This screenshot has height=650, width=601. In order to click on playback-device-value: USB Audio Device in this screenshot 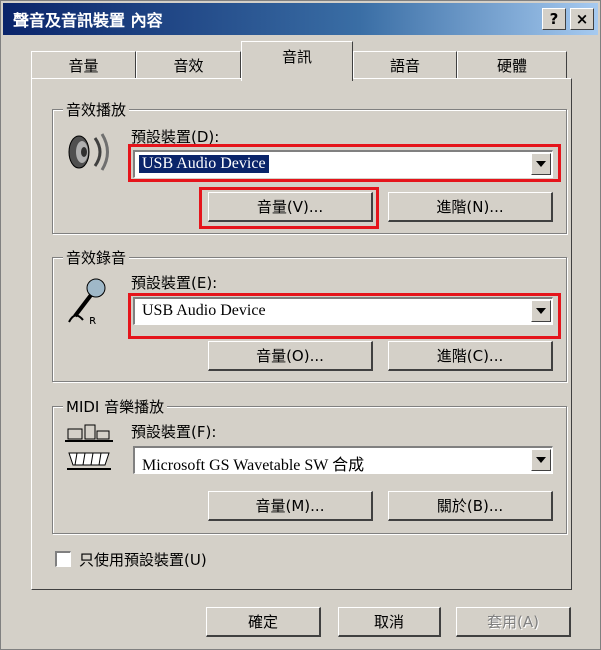, I will do `click(204, 164)`.